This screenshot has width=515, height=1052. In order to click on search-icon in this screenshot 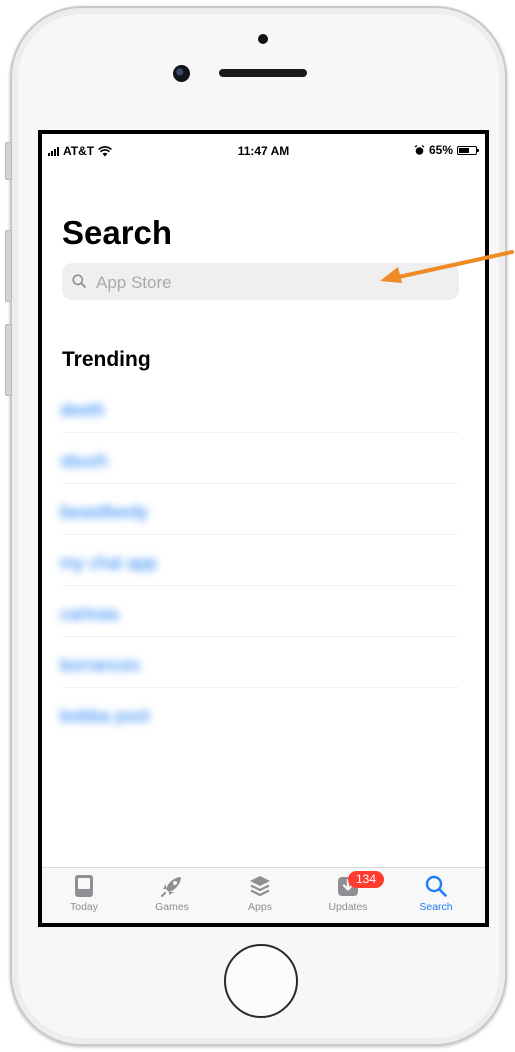, I will do `click(436, 886)`.